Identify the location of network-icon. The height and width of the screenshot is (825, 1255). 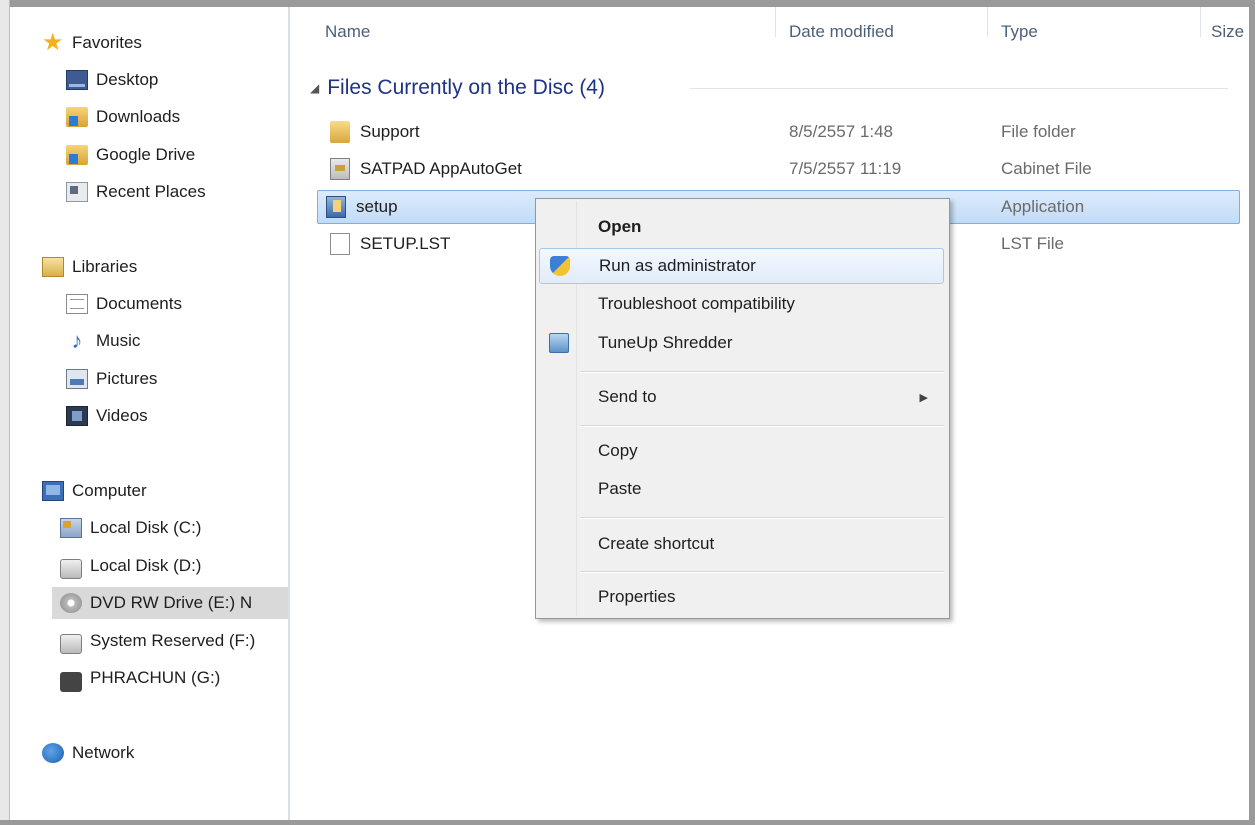
(53, 753).